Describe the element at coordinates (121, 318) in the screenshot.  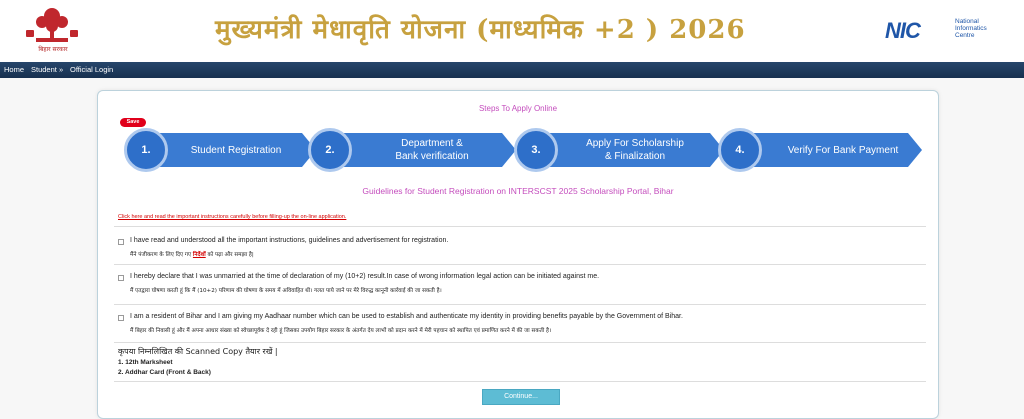
I see `declaration-3-checkbox` at that location.